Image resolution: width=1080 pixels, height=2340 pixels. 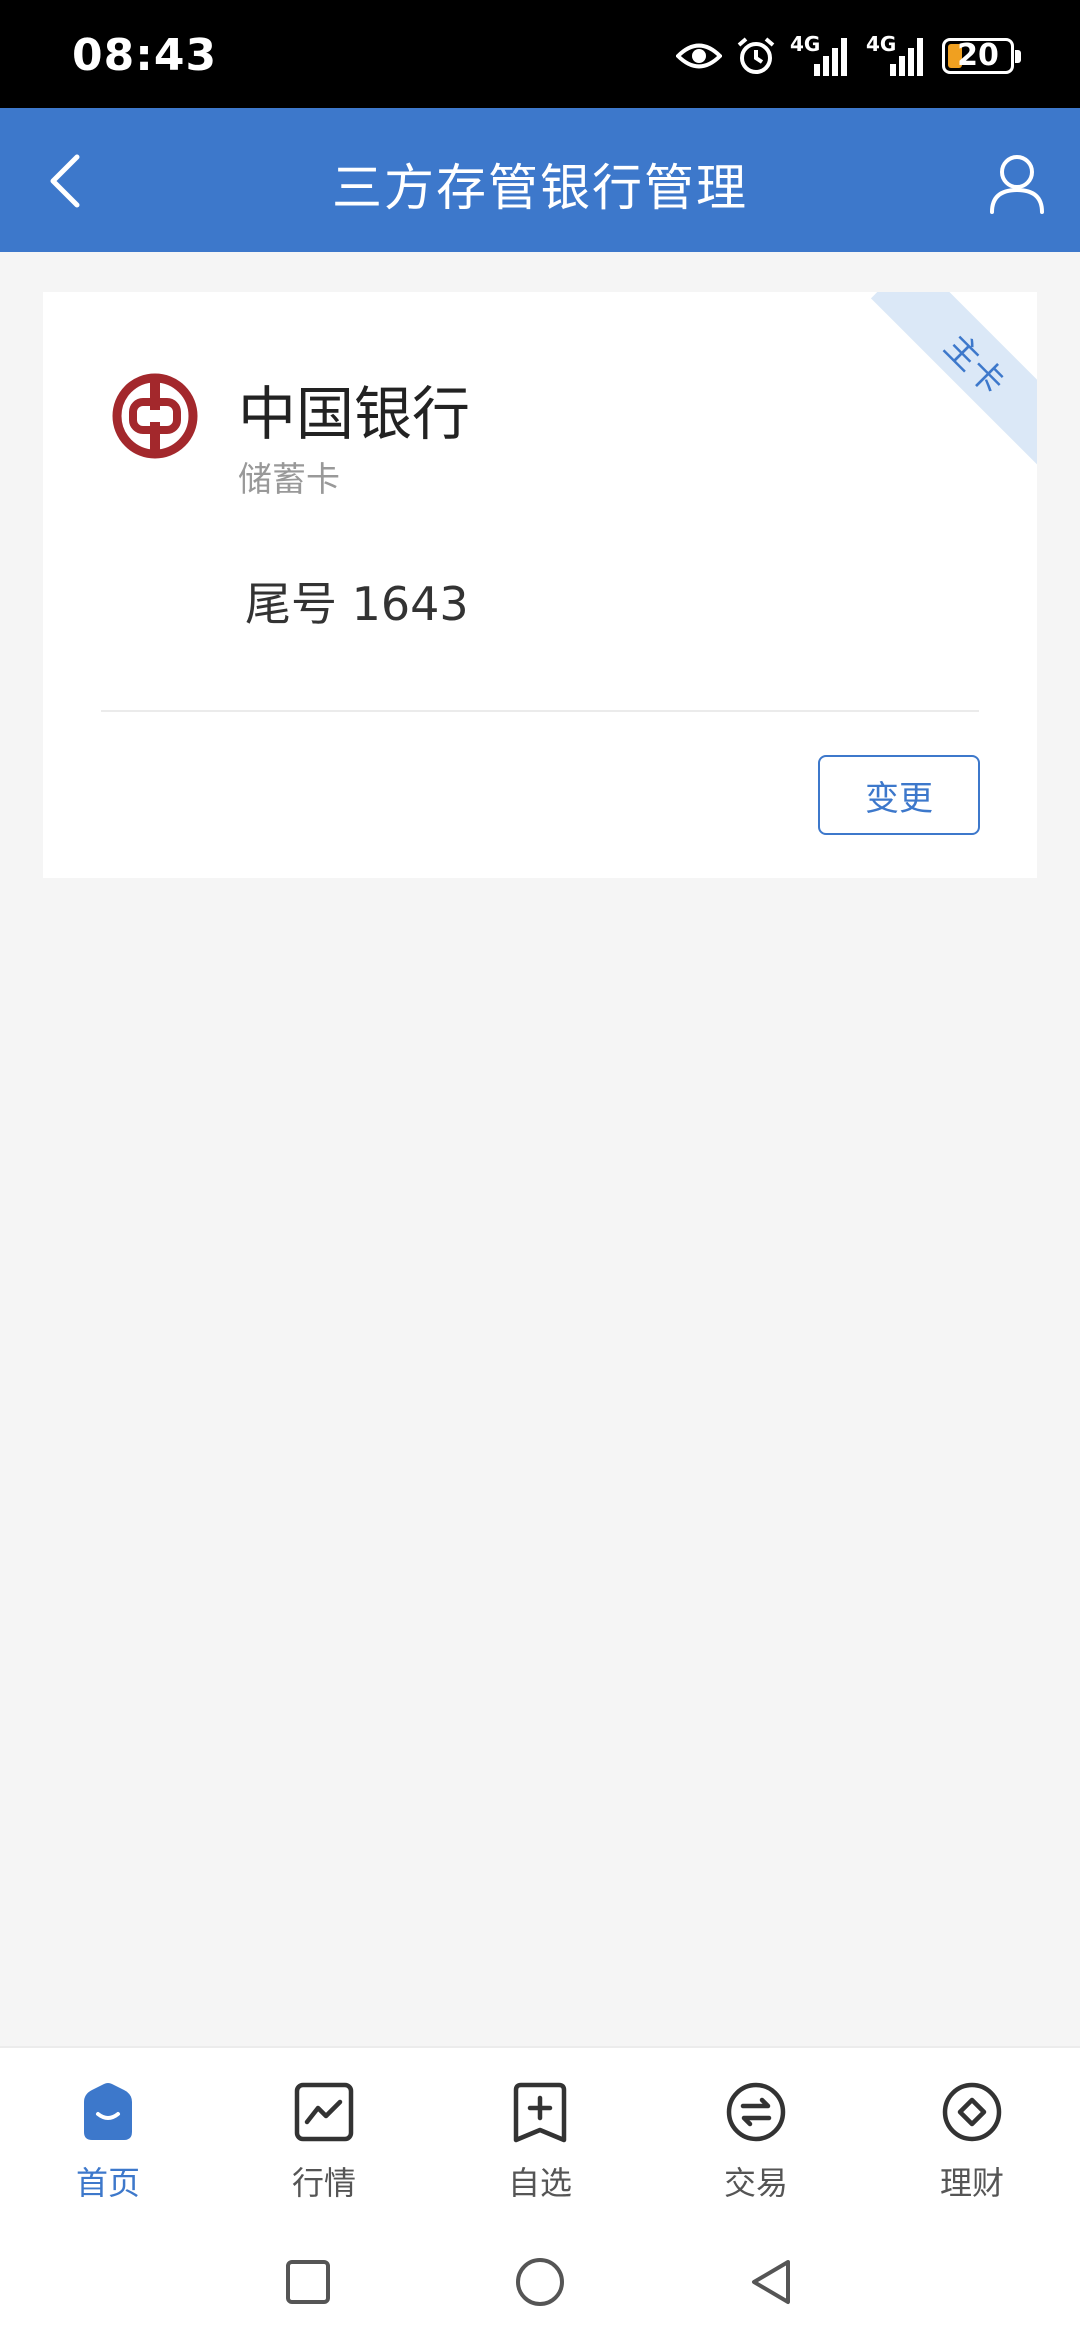 I want to click on system-nav-bar, so click(x=540, y=2282).